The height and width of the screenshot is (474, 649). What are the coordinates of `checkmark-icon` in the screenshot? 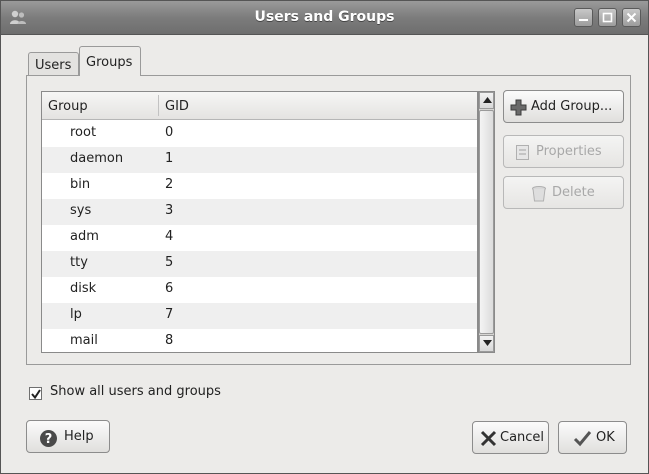 It's located at (36, 394).